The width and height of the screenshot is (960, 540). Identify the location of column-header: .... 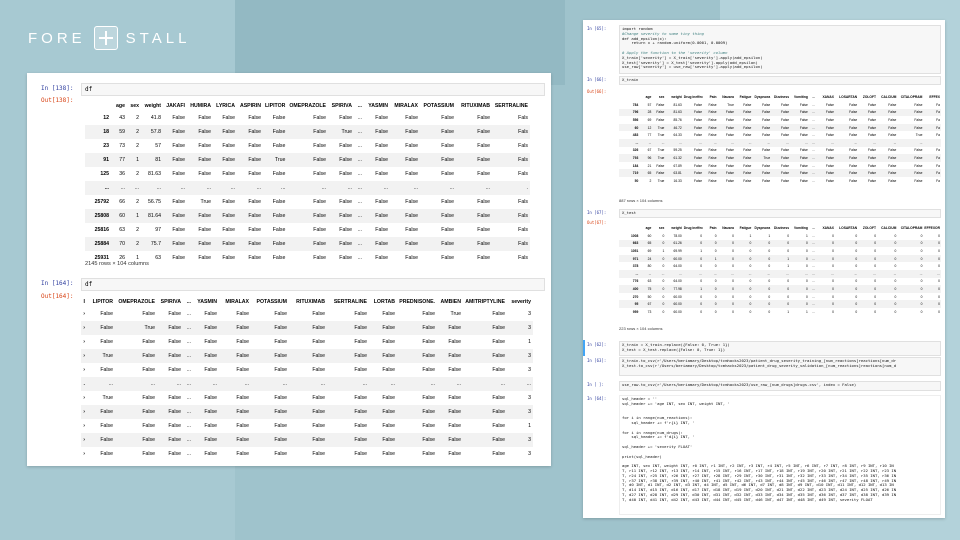
(359, 106).